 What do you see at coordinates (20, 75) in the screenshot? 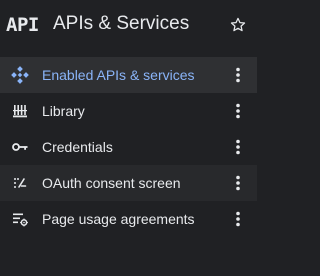
I see `api-diamond-icon` at bounding box center [20, 75].